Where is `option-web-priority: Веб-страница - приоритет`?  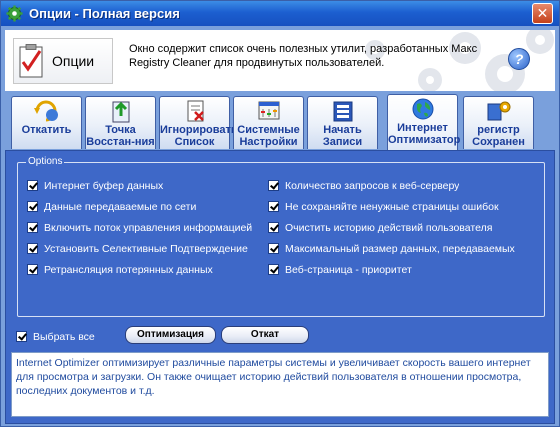 option-web-priority: Веб-страница - приоритет is located at coordinates (340, 270).